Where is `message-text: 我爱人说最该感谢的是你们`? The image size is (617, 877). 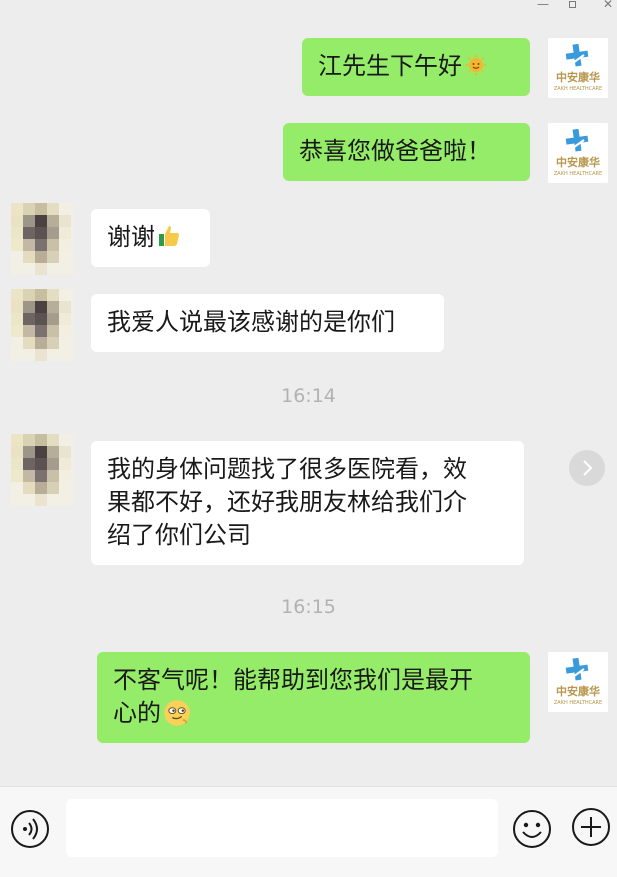 message-text: 我爱人说最该感谢的是你们 is located at coordinates (251, 322).